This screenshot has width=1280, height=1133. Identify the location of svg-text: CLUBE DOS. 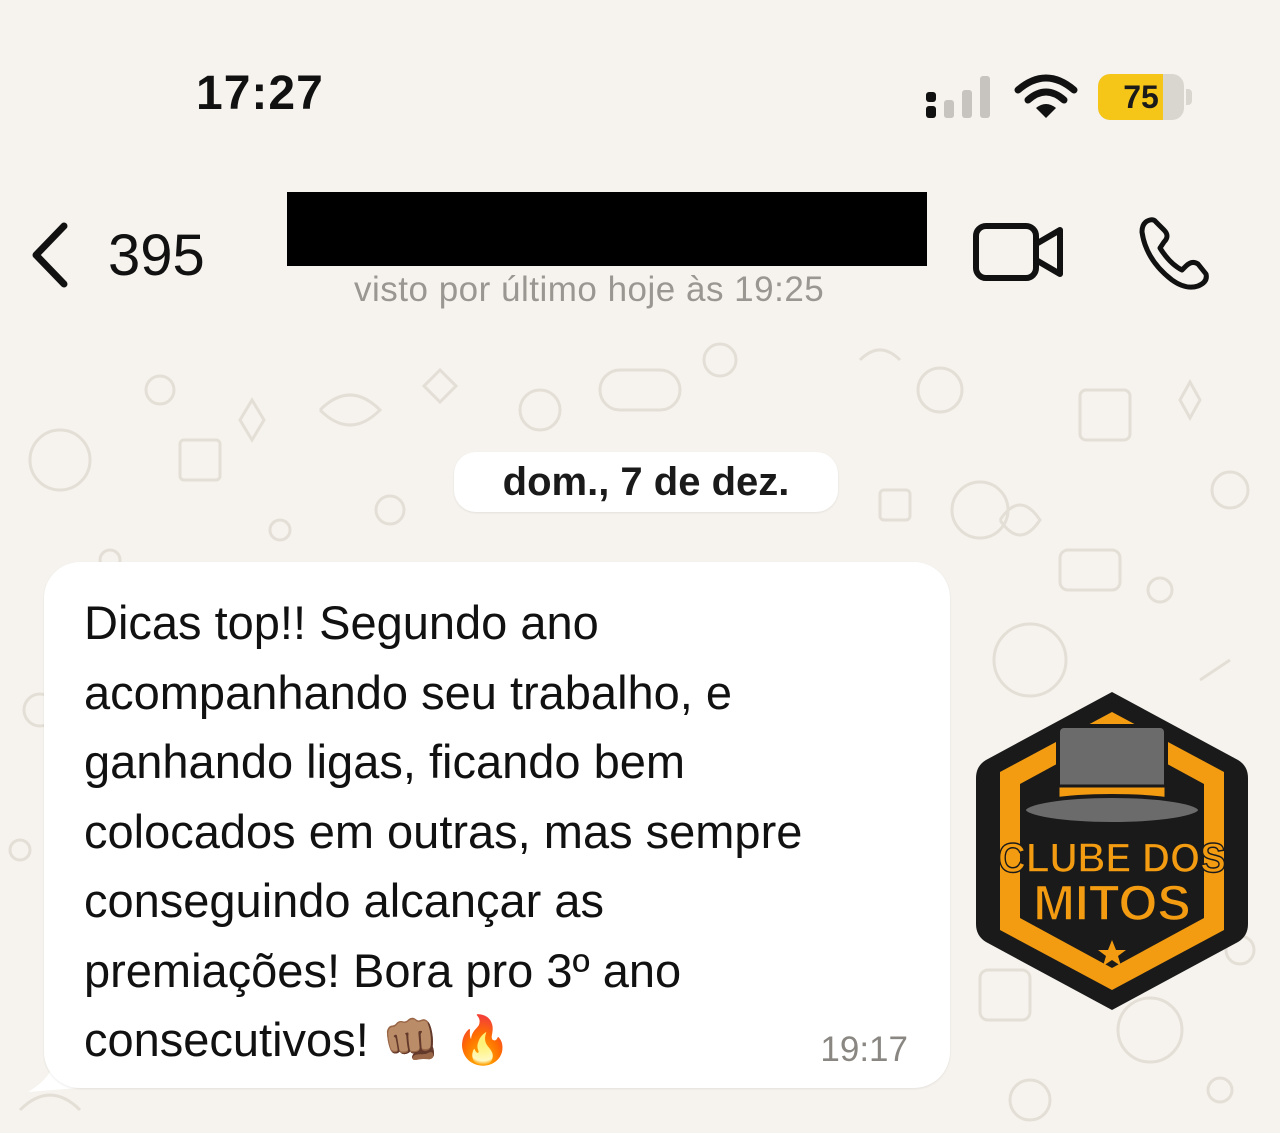
(1112, 857).